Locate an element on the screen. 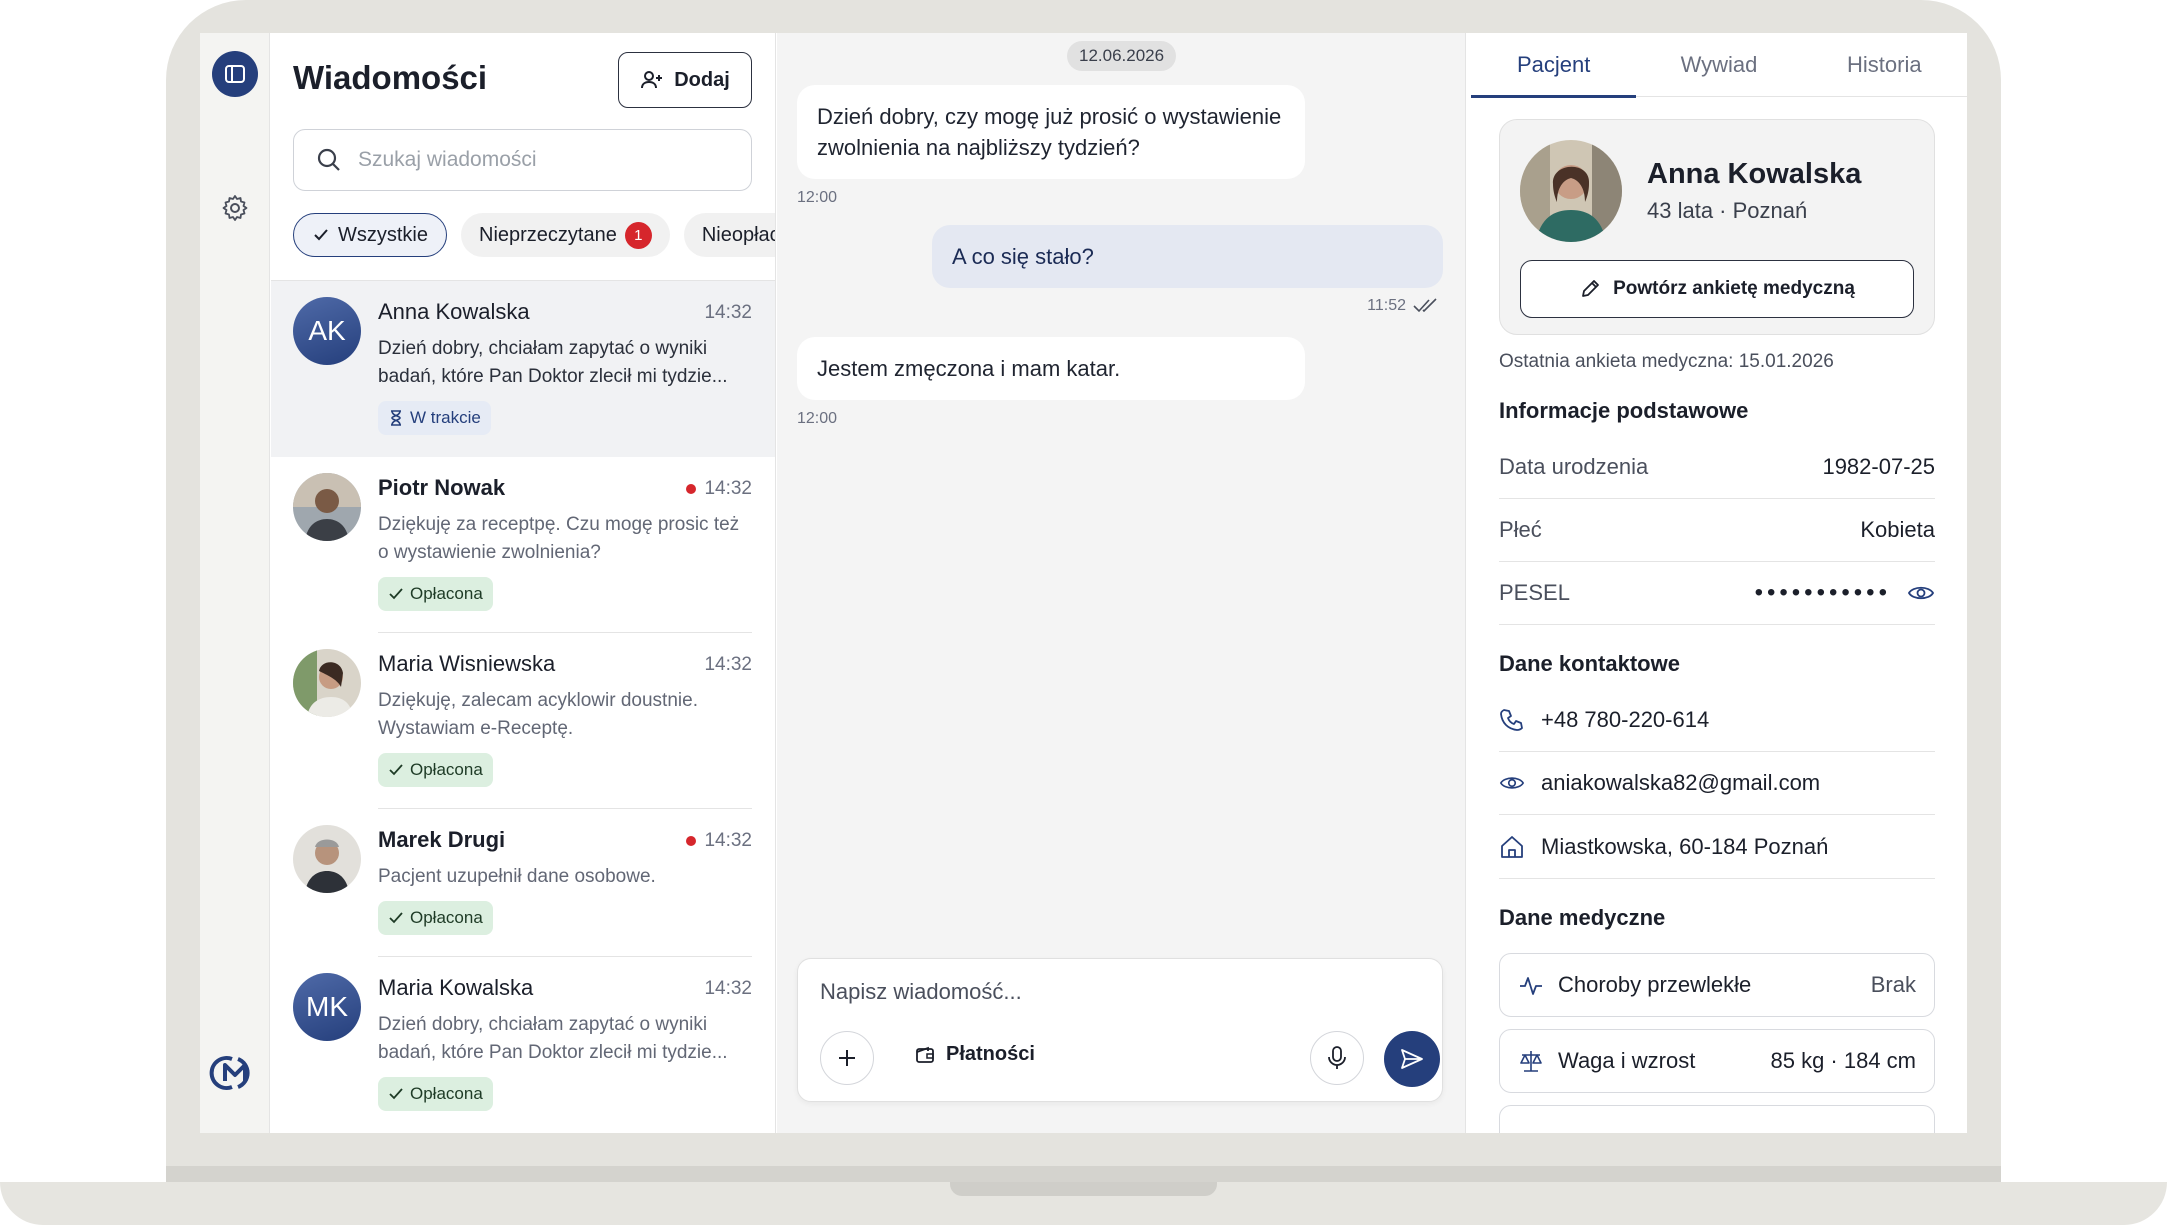 Image resolution: width=2167 pixels, height=1225 pixels. avatar: MK is located at coordinates (327, 1007).